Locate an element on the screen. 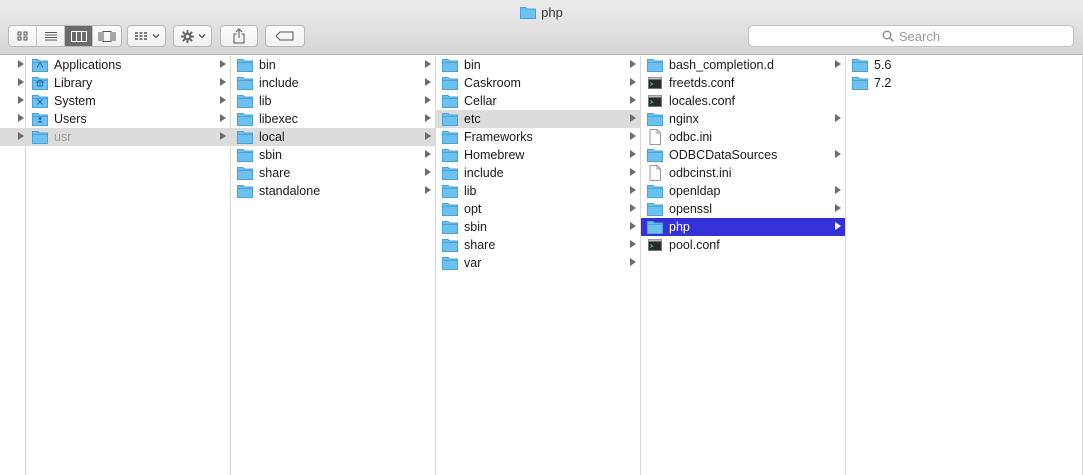 This screenshot has height=475, width=1083. item-label: etc is located at coordinates (472, 119).